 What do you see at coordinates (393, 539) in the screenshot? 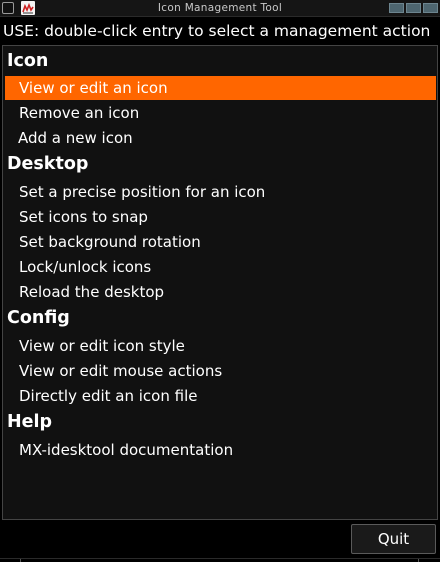
I see `quit-button: Quit` at bounding box center [393, 539].